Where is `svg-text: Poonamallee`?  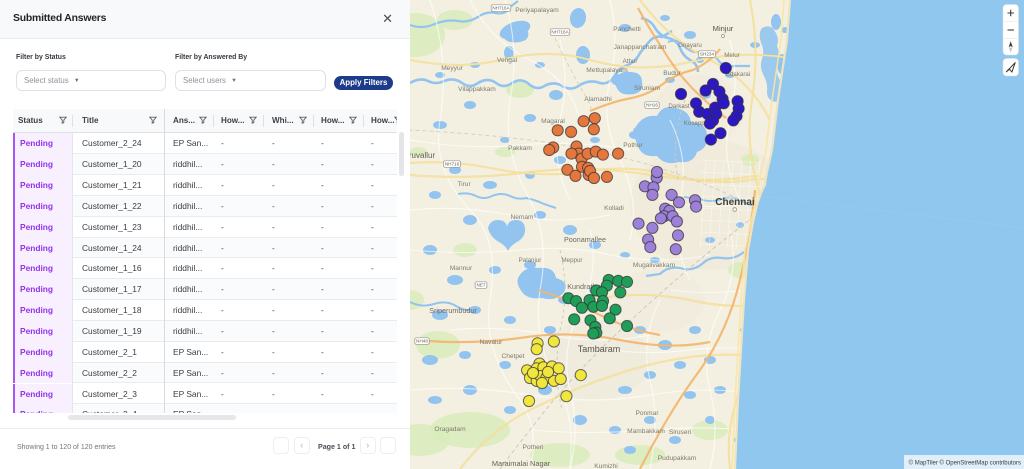 svg-text: Poonamallee is located at coordinates (585, 239).